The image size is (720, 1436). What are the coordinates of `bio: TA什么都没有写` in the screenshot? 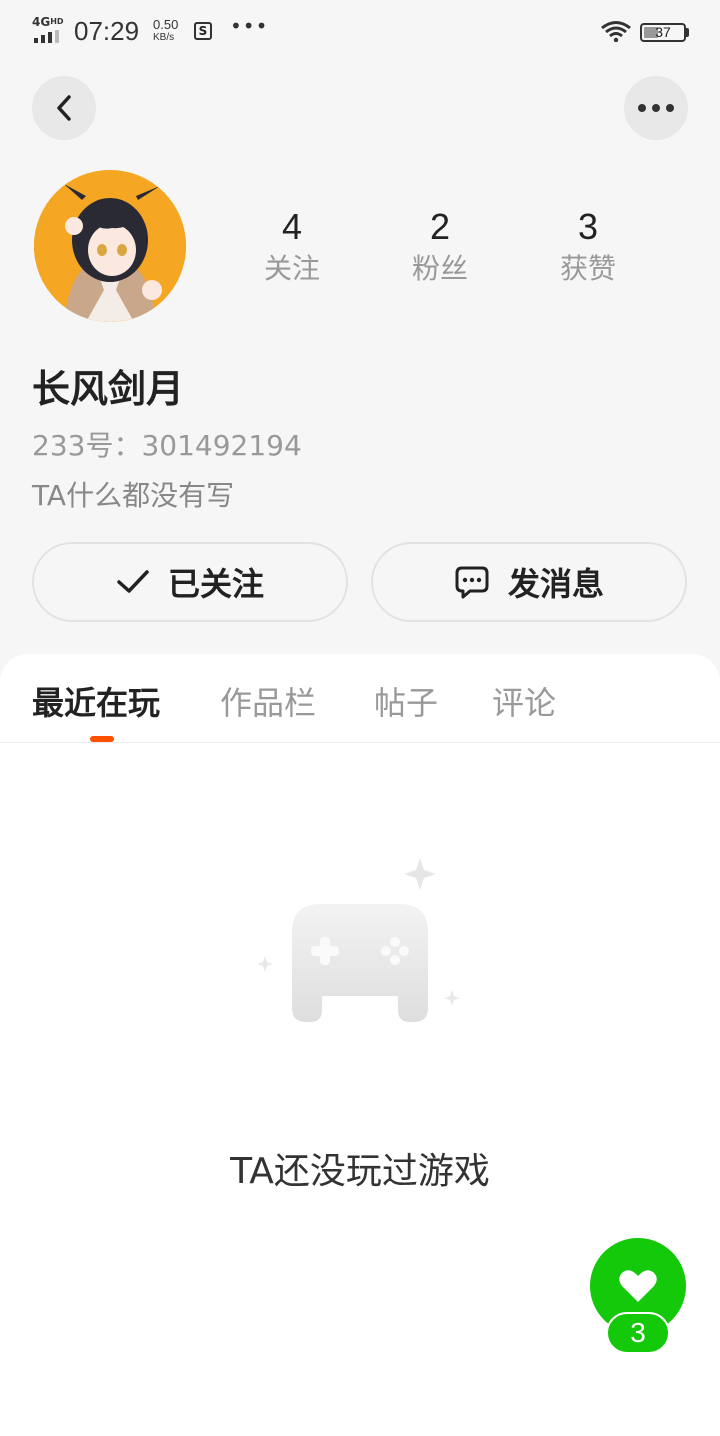 It's located at (133, 495).